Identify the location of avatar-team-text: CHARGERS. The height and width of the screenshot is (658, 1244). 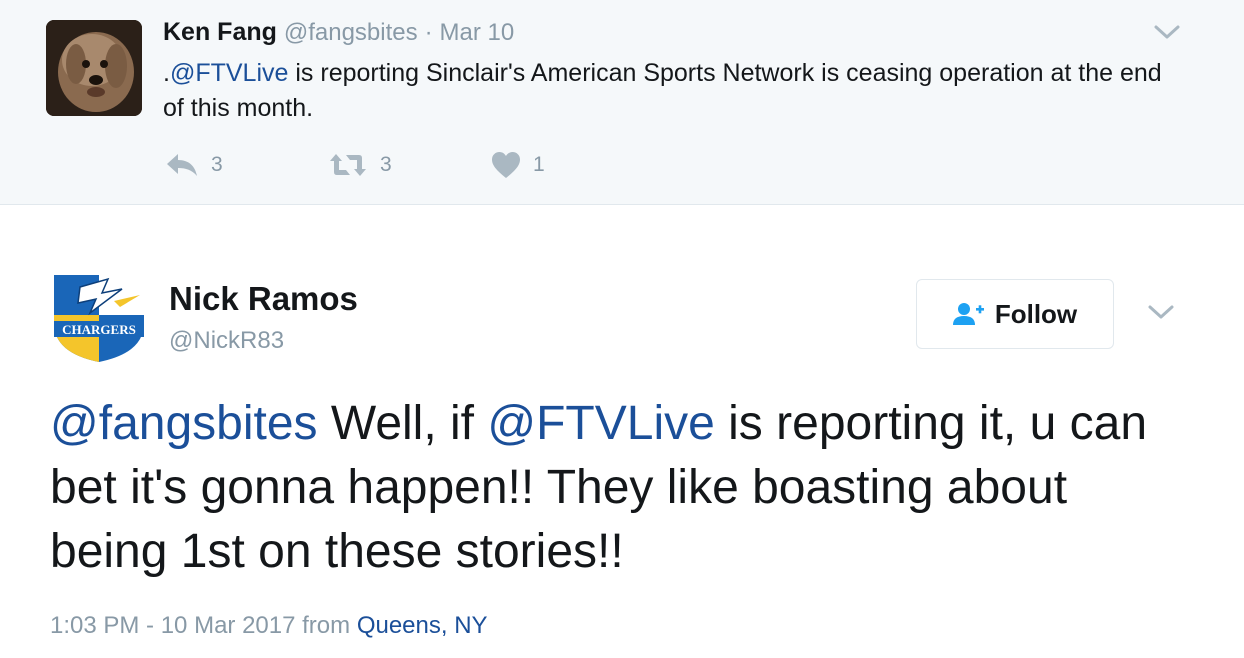
(99, 329).